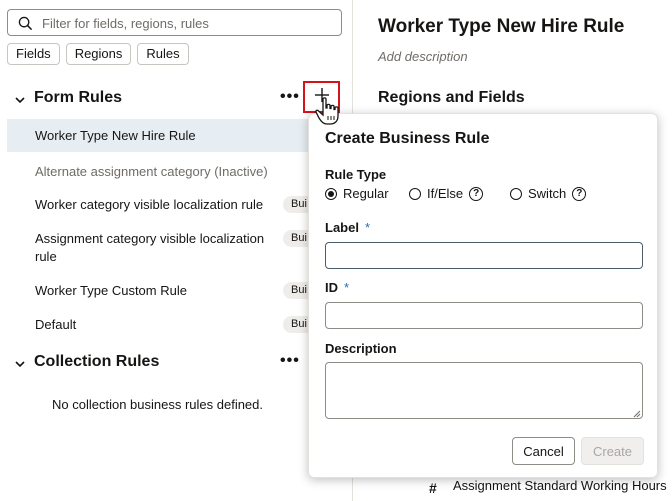 The image size is (672, 501). Describe the element at coordinates (78, 97) in the screenshot. I see `form-rules-title: Form Rules` at that location.